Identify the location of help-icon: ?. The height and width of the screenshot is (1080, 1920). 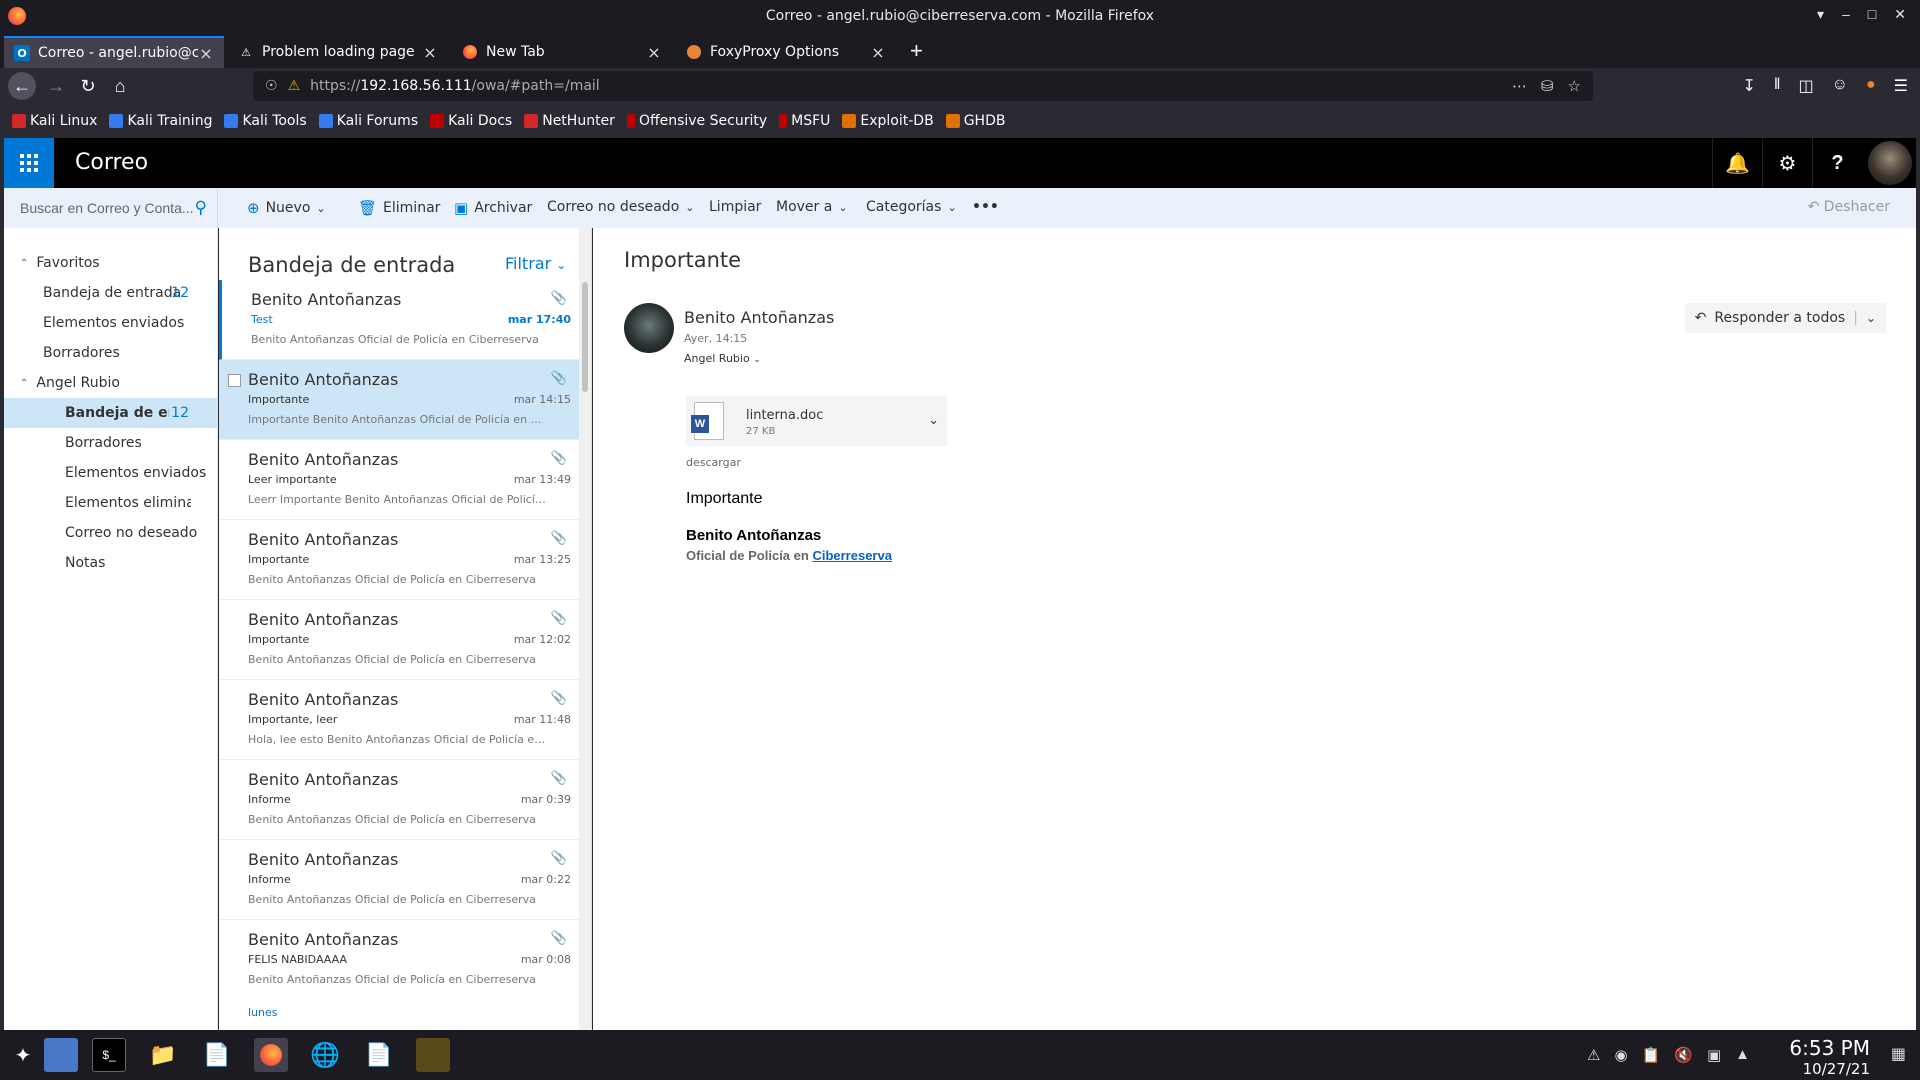
(1837, 163).